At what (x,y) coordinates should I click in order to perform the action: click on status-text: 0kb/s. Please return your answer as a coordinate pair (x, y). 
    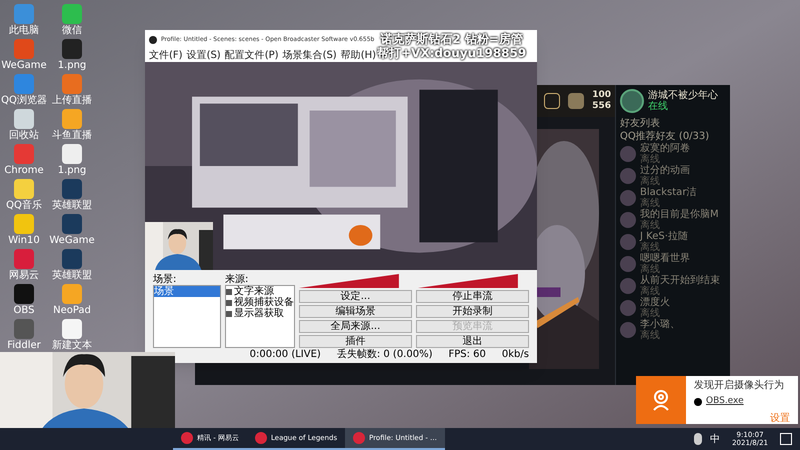
    Looking at the image, I should click on (515, 354).